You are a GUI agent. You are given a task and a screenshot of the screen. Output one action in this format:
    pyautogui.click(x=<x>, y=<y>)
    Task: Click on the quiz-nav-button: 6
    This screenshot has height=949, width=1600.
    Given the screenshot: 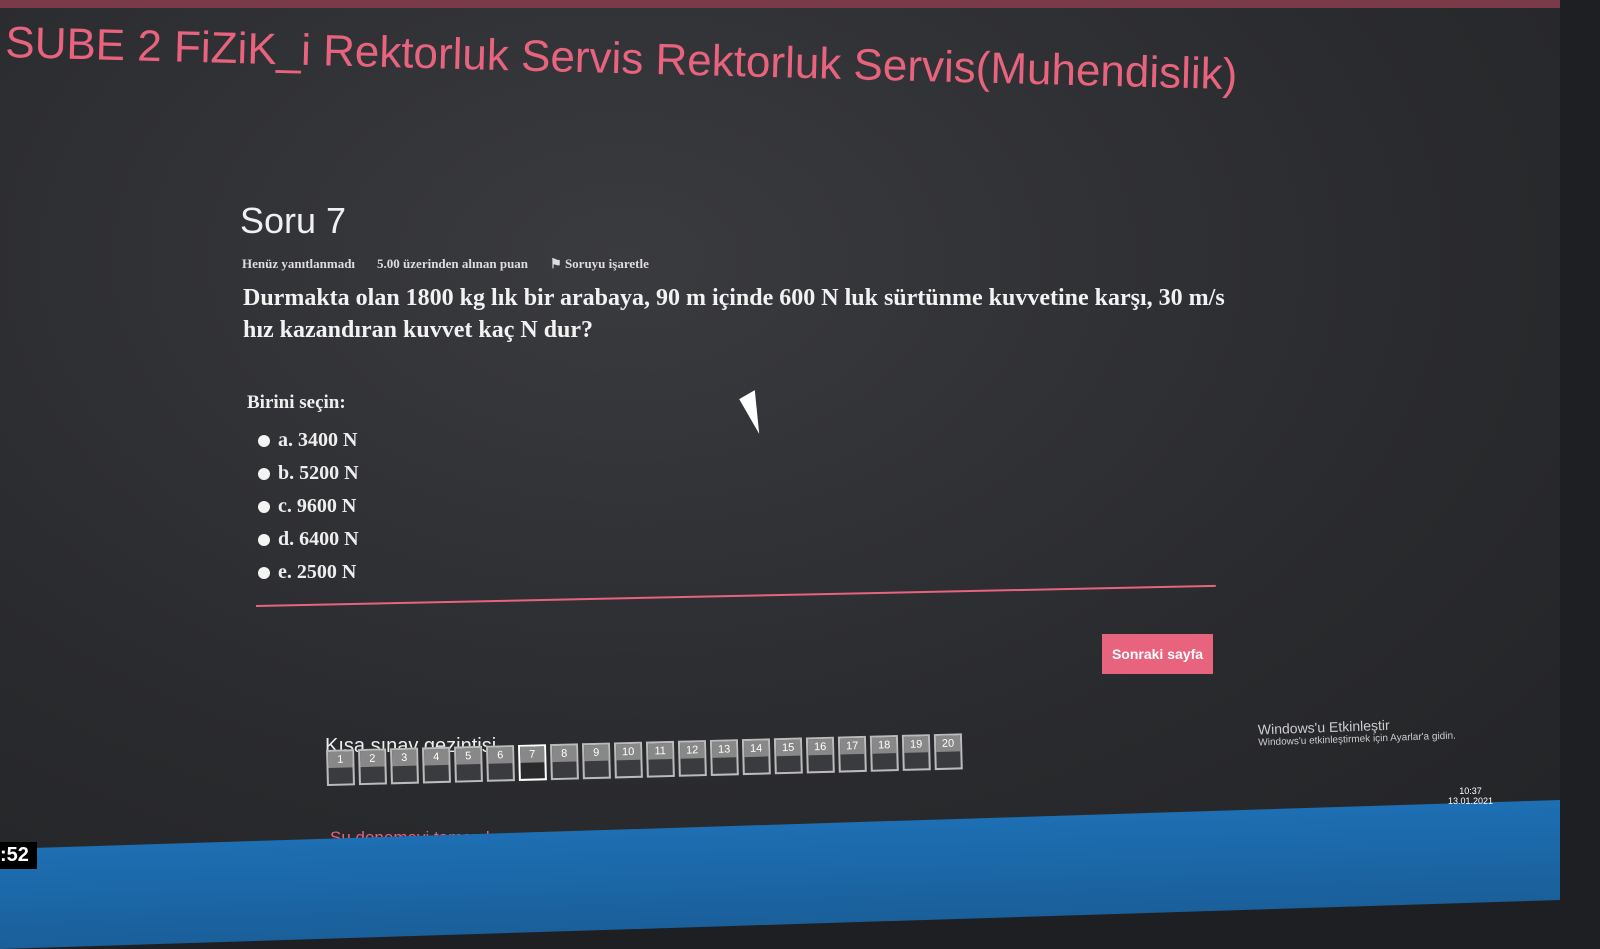 What is the action you would take?
    pyautogui.click(x=500, y=763)
    